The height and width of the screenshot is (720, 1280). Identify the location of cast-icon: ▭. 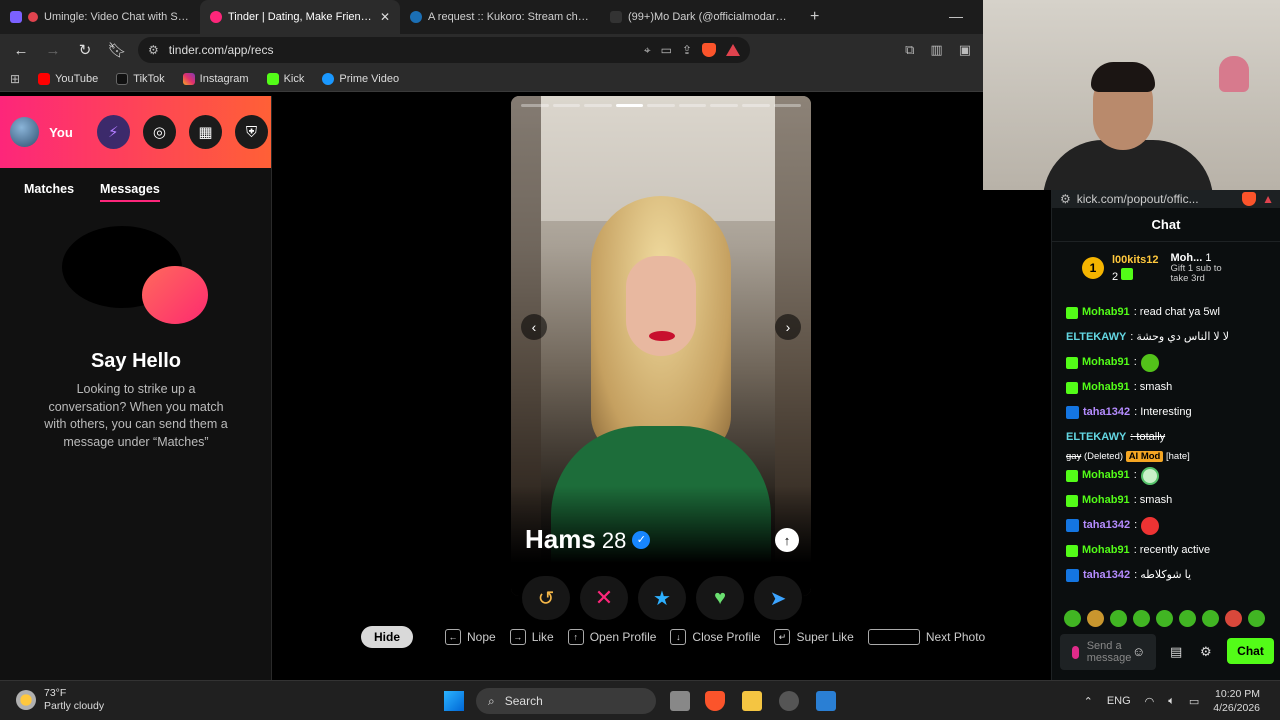
(666, 50).